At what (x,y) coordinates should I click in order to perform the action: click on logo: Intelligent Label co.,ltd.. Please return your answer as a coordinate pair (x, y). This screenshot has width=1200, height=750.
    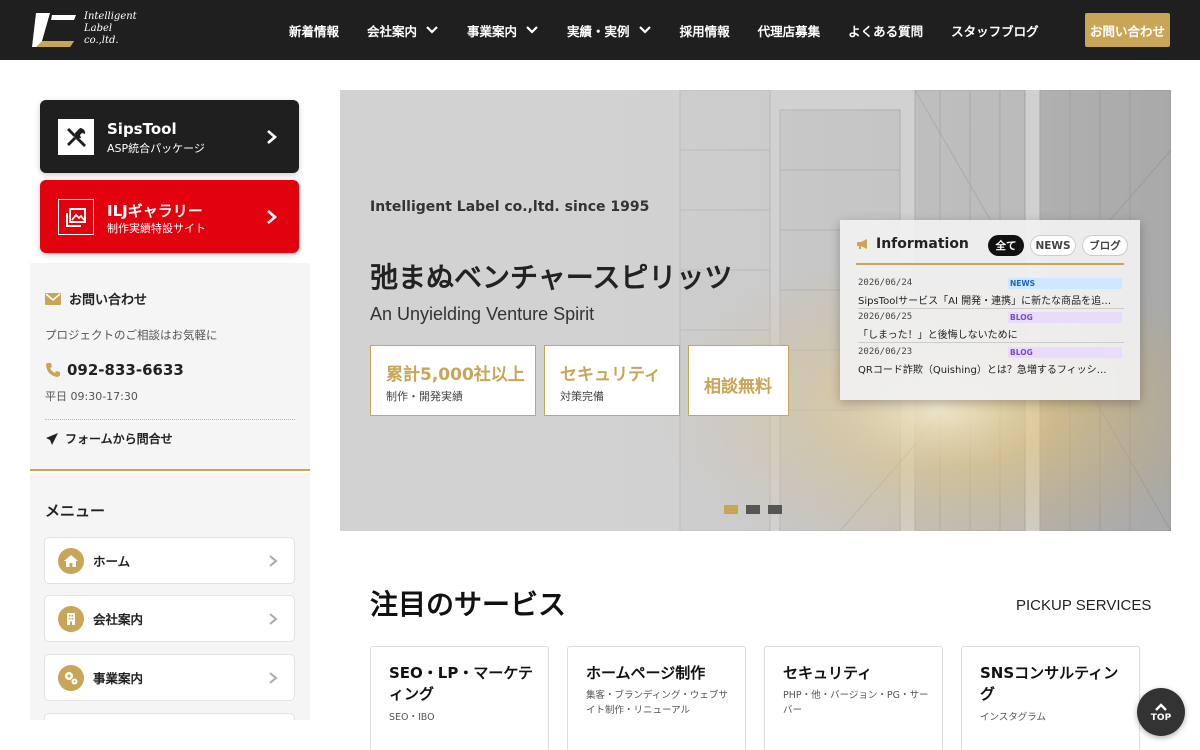
    Looking at the image, I should click on (85, 30).